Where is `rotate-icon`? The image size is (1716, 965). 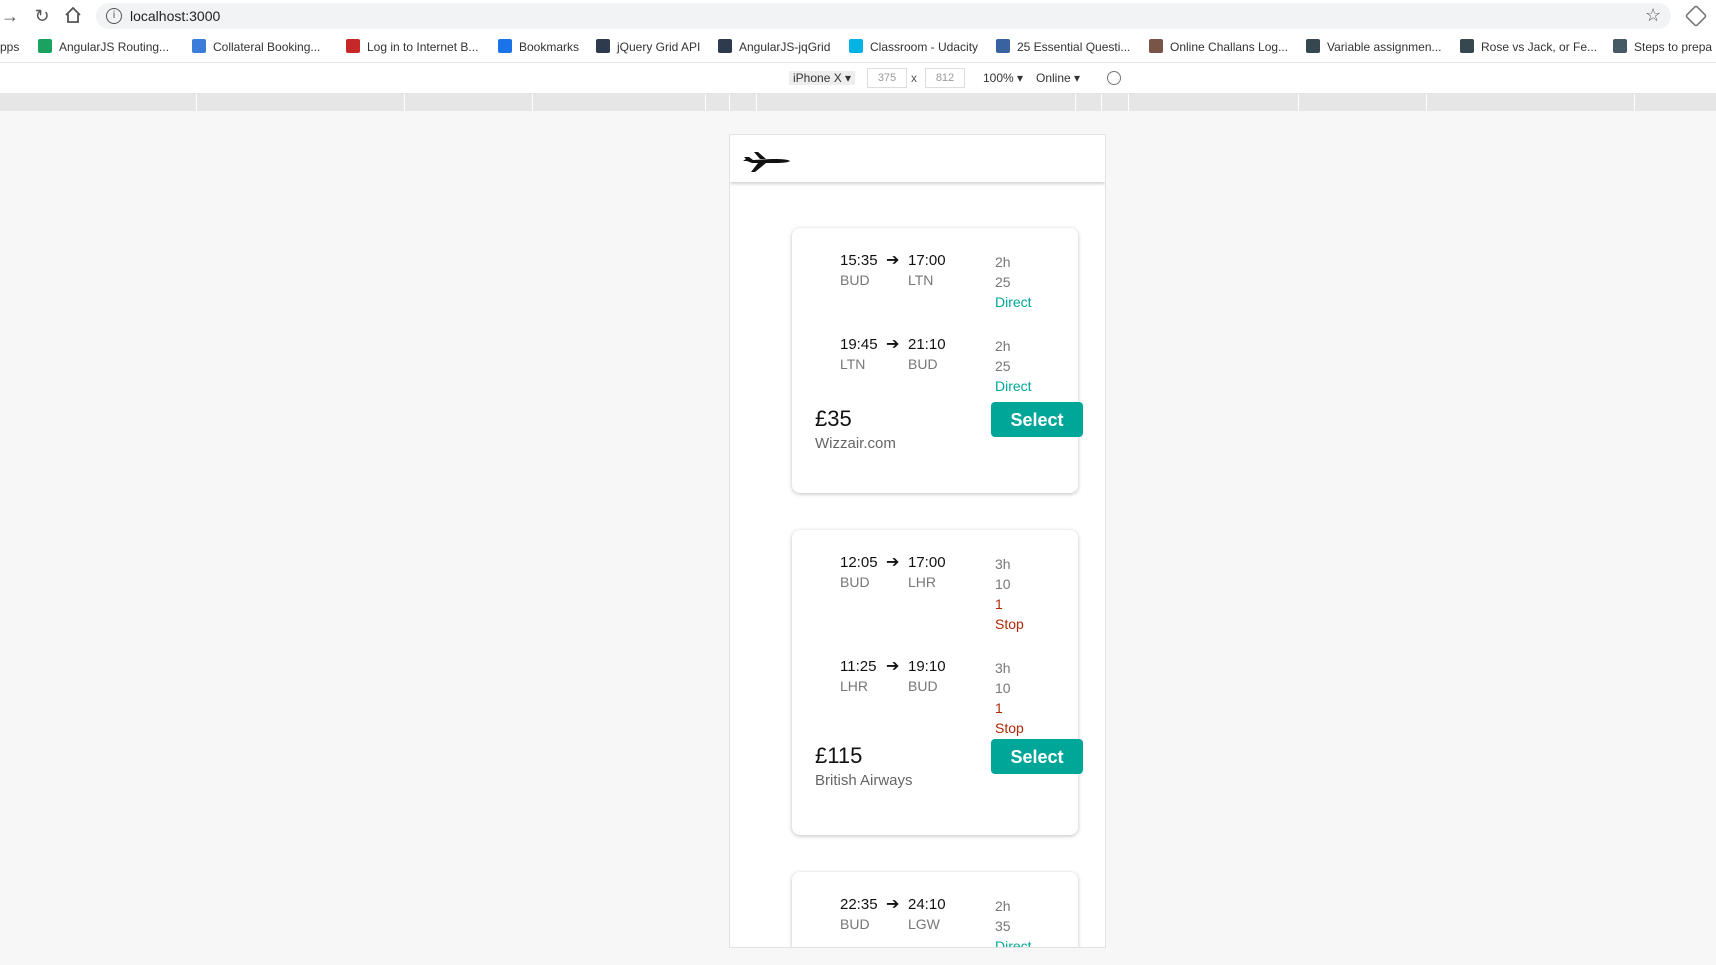 rotate-icon is located at coordinates (1114, 78).